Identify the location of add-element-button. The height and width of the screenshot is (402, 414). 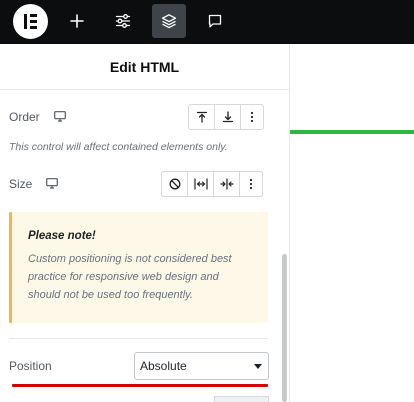
(77, 21).